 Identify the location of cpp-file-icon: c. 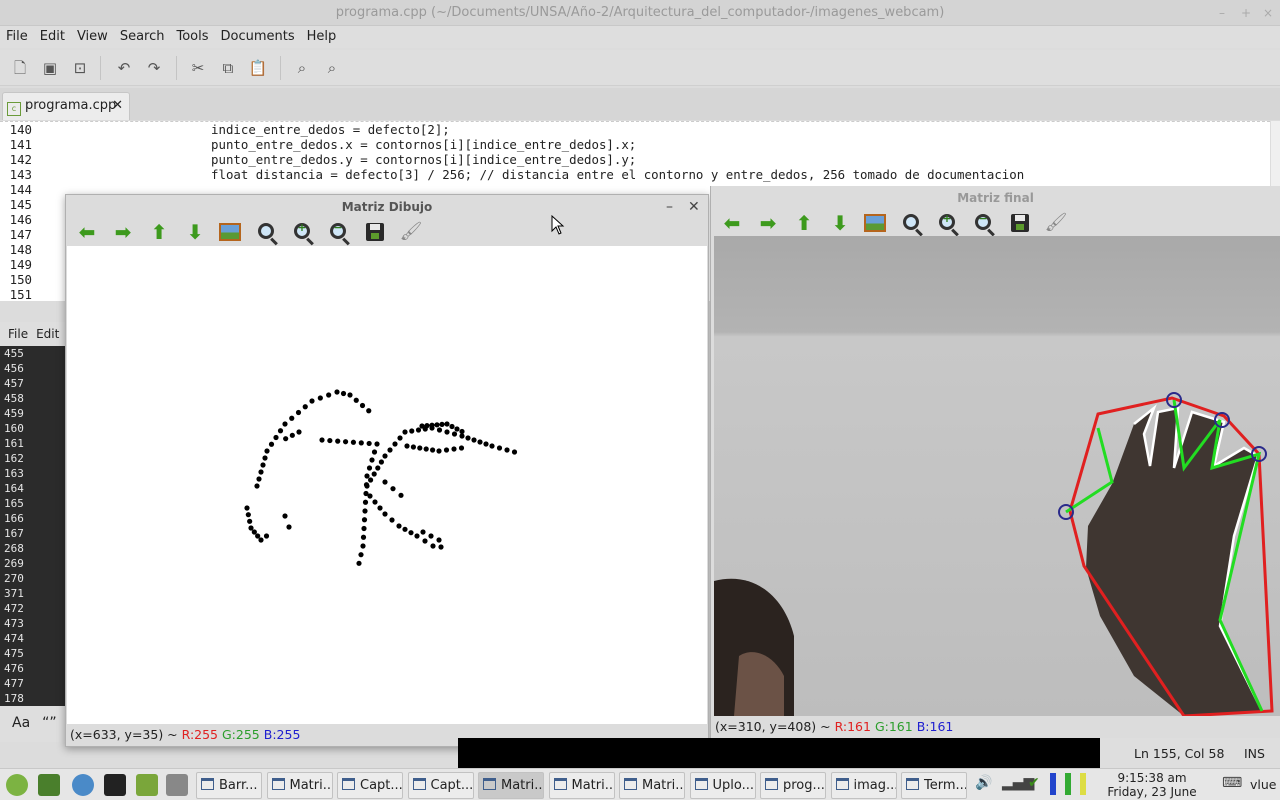
(14, 109).